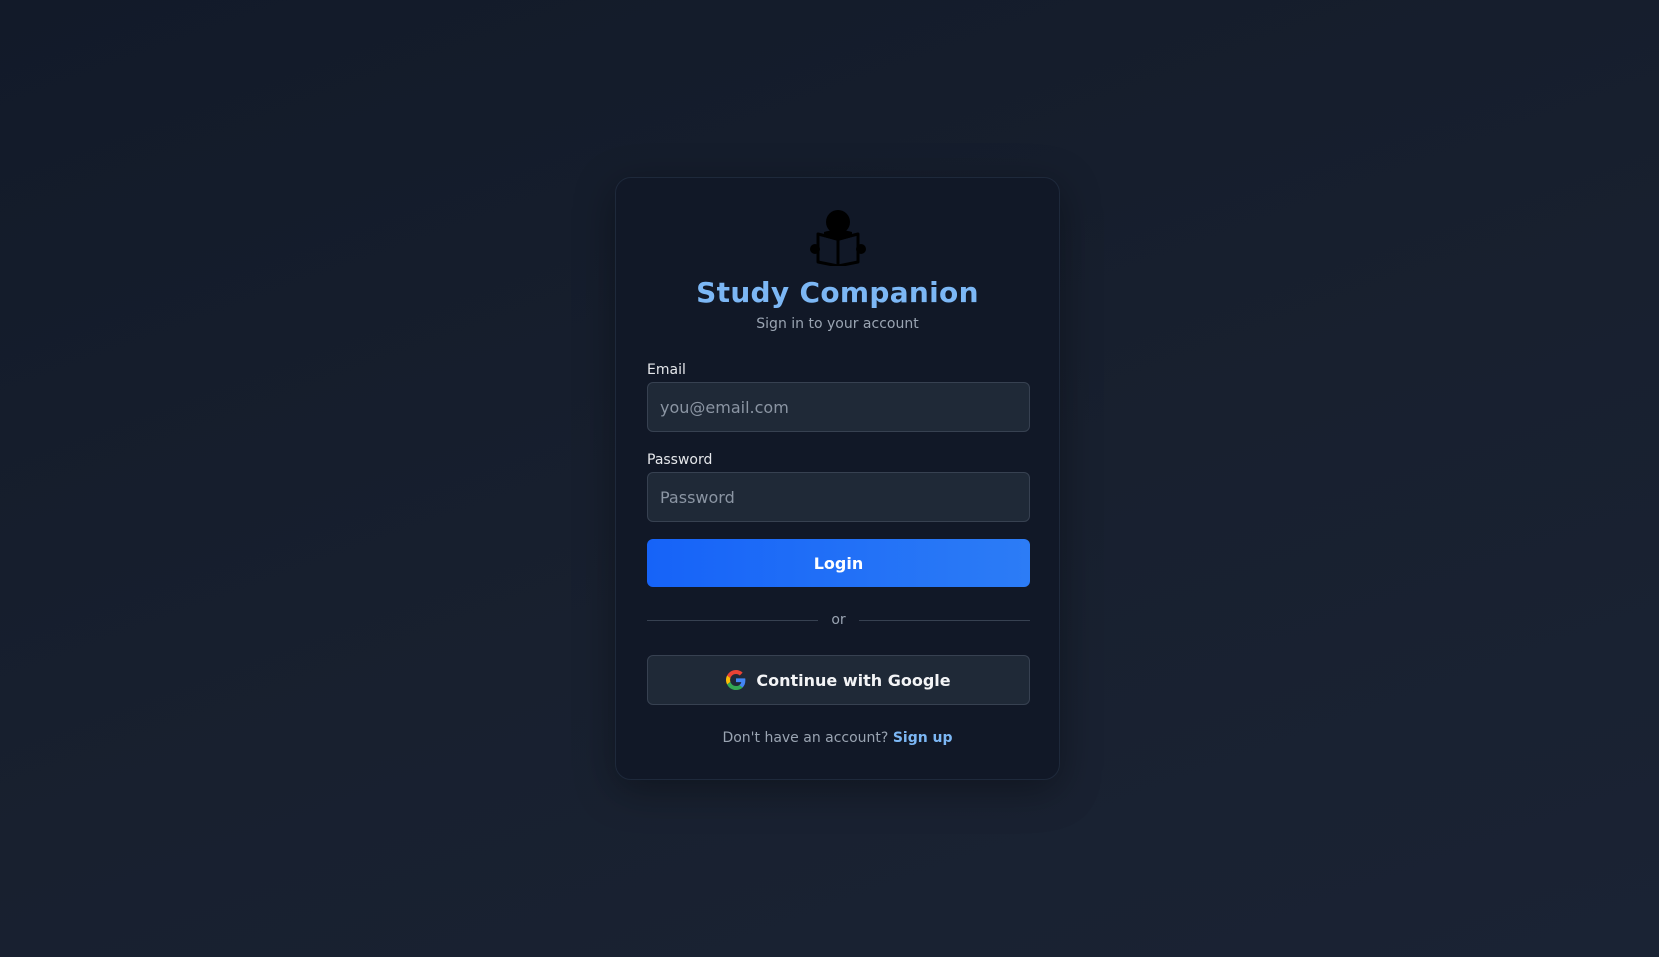  I want to click on email-label: Email, so click(666, 370).